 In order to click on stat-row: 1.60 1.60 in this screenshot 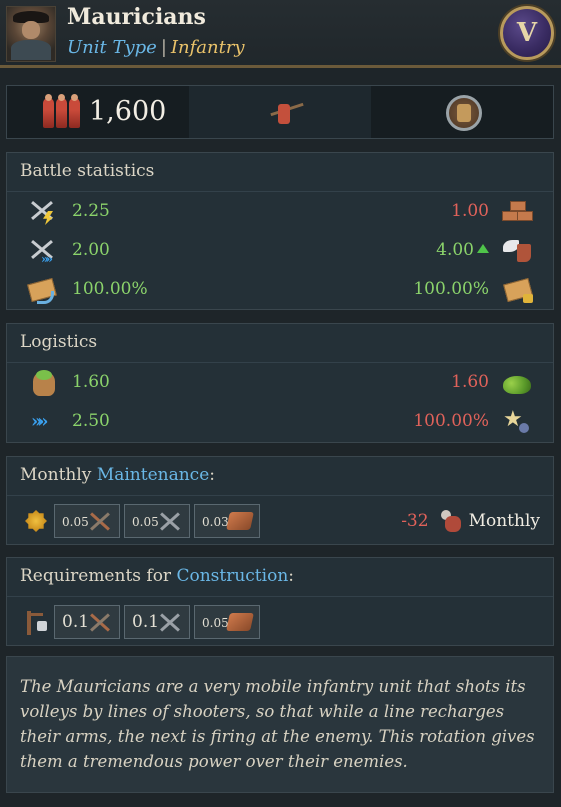, I will do `click(280, 382)`.